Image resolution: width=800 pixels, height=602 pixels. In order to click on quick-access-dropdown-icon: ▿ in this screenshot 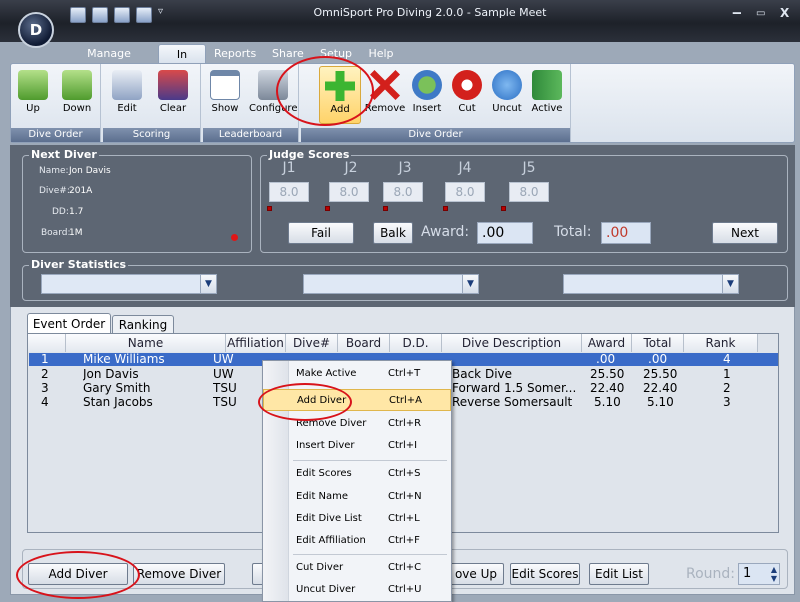, I will do `click(160, 11)`.